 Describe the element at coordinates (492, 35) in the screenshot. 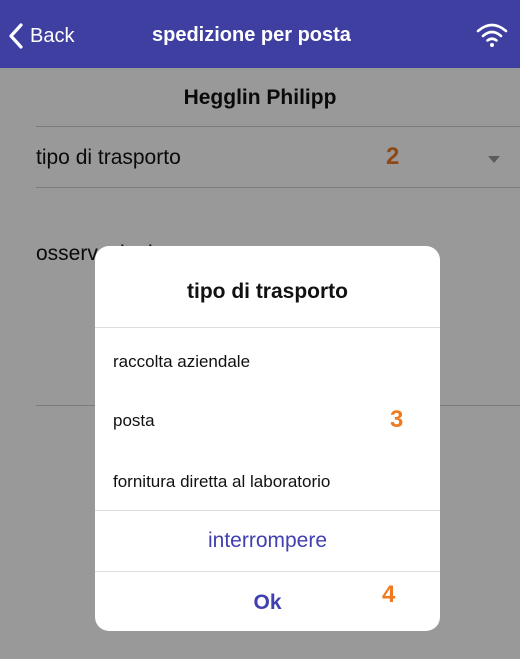

I see `wifi-icon` at that location.